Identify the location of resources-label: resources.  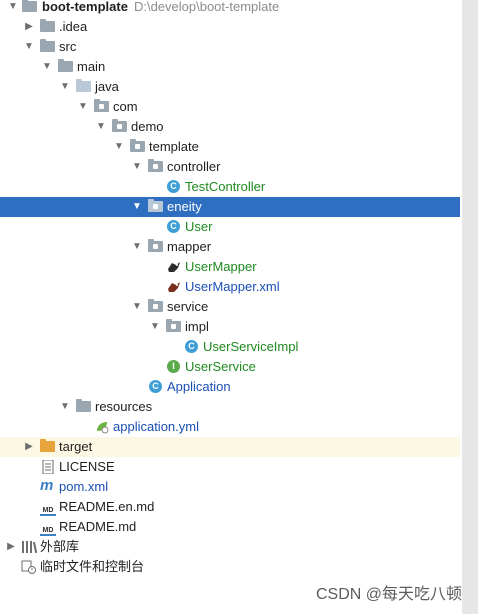
(124, 406).